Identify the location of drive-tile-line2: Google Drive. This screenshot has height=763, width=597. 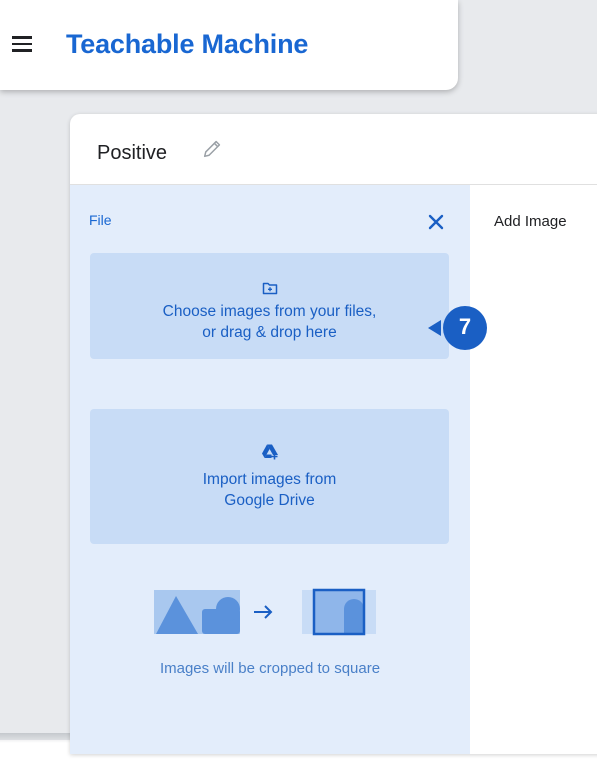
(269, 500).